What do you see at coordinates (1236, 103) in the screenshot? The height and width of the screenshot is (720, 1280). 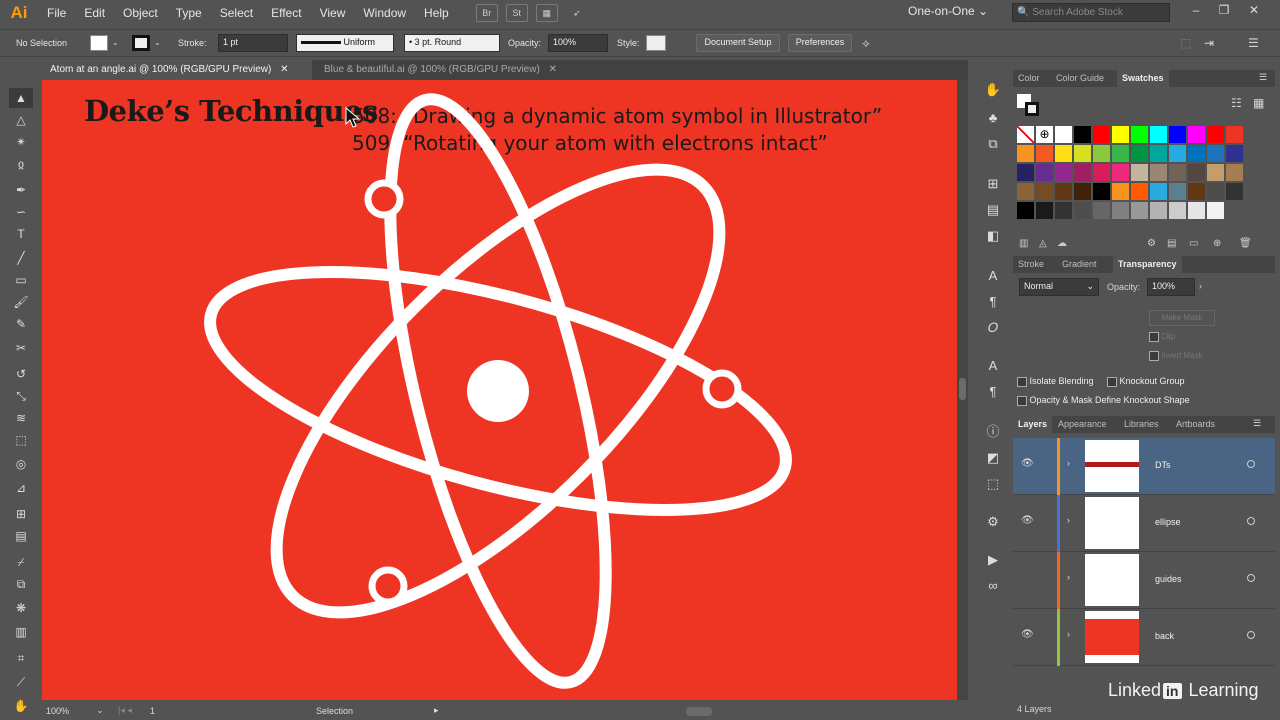 I see `list-view-icon: ☷` at bounding box center [1236, 103].